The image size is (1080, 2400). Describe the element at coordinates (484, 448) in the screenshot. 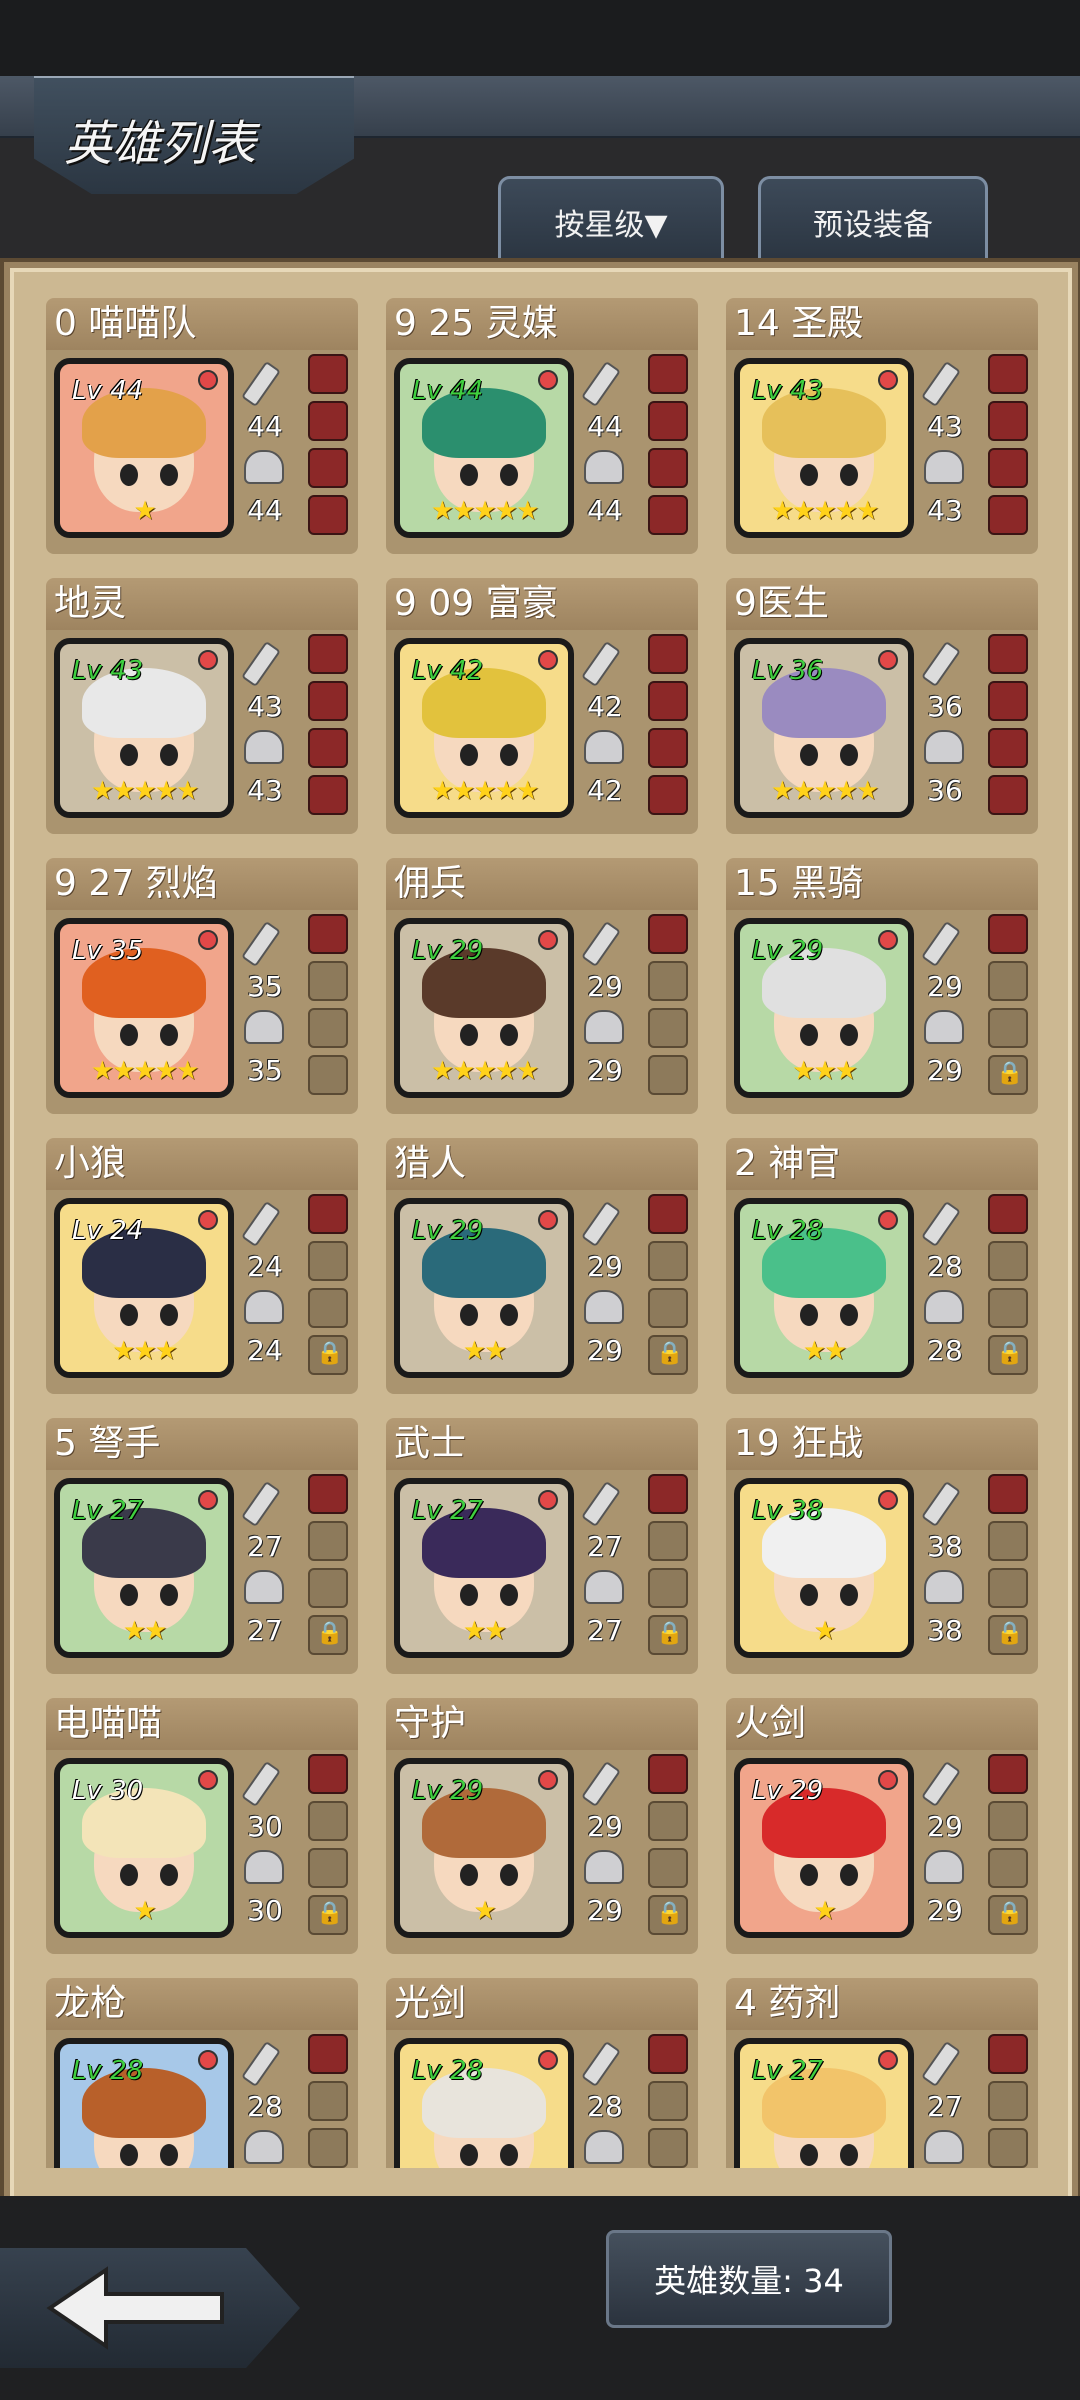

I see `hero-portrait: Lv 44 ★★★★★` at that location.